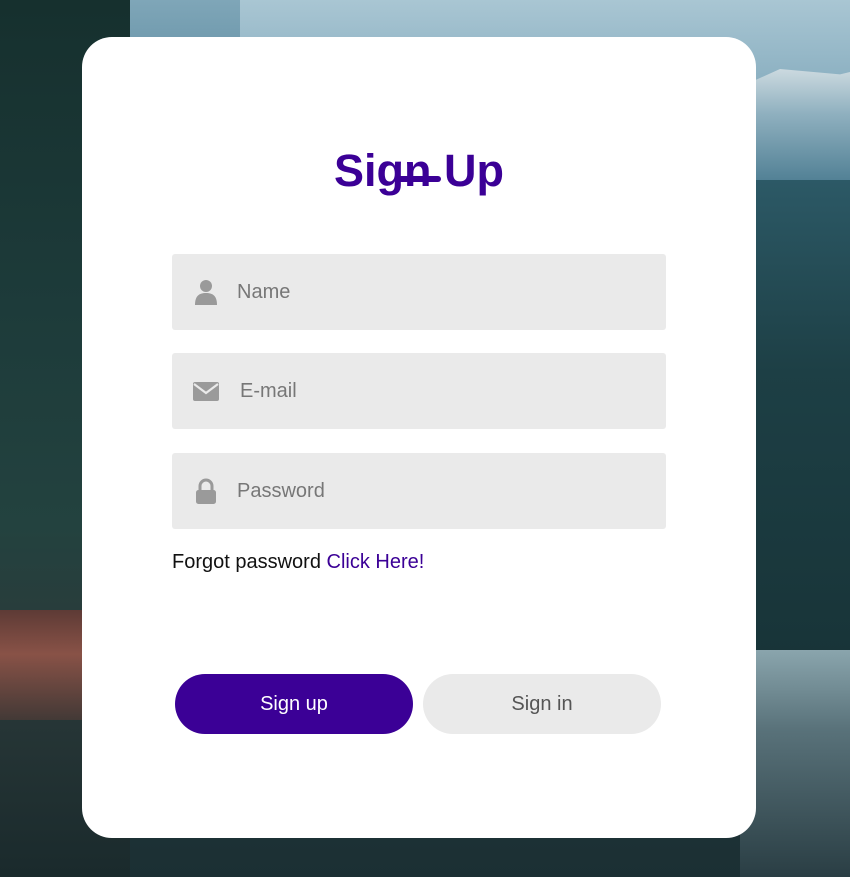  Describe the element at coordinates (445, 391) in the screenshot. I see `email-input` at that location.